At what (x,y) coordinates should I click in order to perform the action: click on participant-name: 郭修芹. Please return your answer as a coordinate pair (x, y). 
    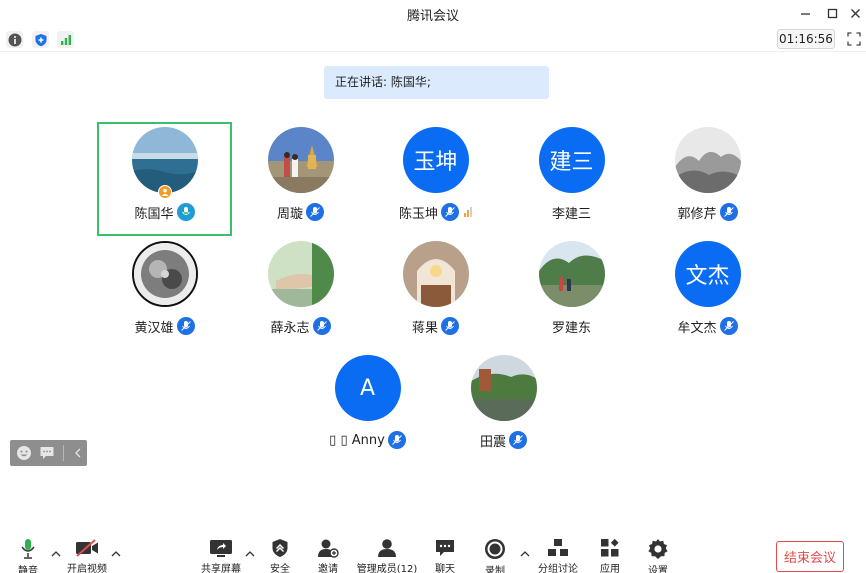
    Looking at the image, I should click on (697, 214).